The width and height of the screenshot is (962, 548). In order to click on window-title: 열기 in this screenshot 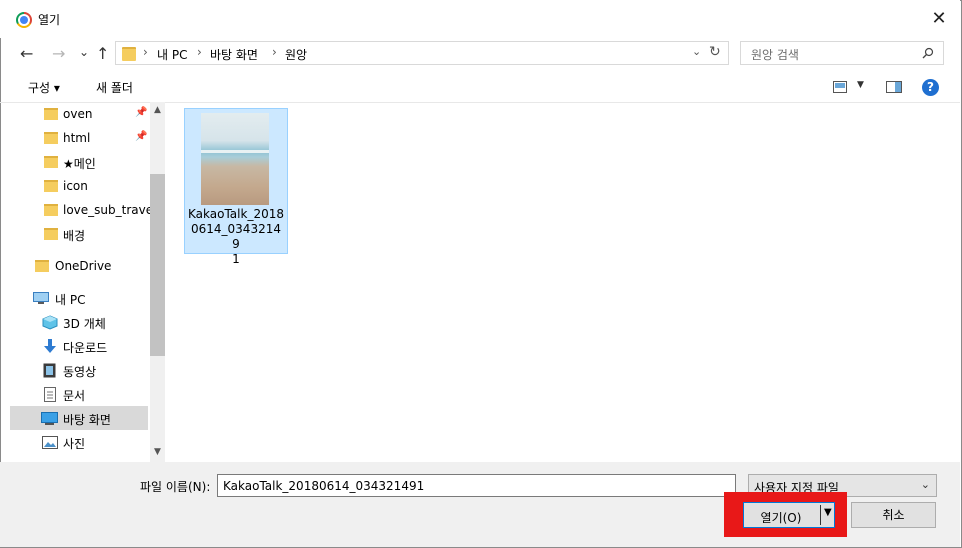, I will do `click(49, 20)`.